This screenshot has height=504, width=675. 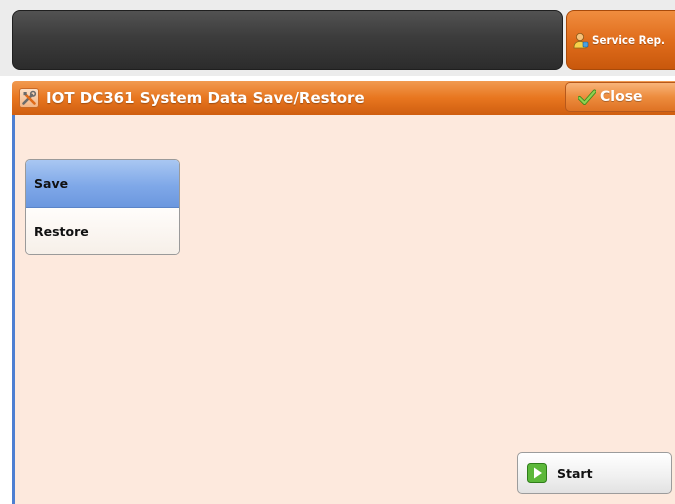 I want to click on start-label: Start, so click(x=575, y=473).